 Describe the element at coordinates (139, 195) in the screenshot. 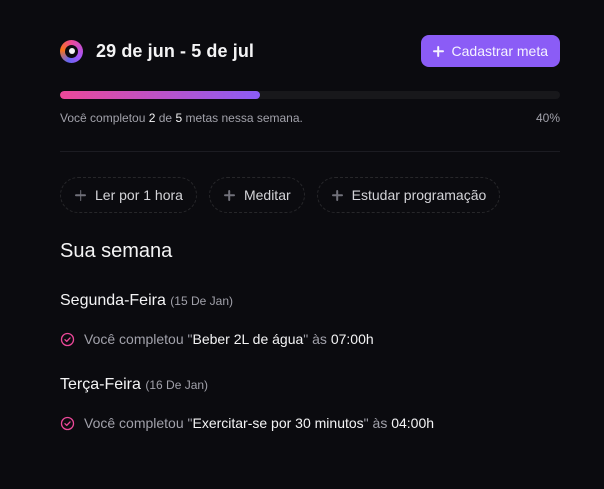

I see `goal-chip-label: Ler por 1 hora` at that location.